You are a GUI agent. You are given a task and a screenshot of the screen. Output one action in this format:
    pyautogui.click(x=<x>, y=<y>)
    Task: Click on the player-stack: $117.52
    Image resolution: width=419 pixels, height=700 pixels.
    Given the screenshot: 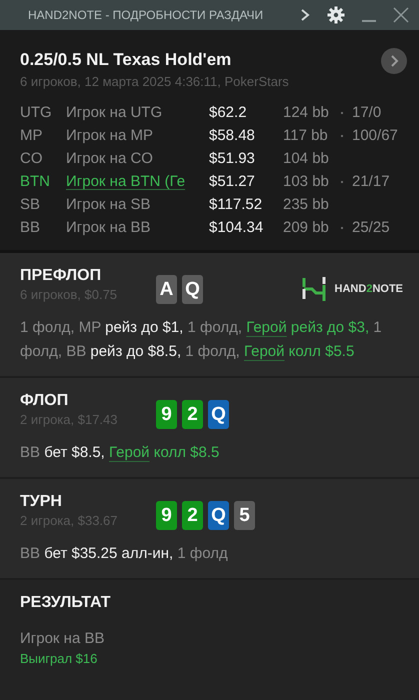 What is the action you would take?
    pyautogui.click(x=236, y=205)
    